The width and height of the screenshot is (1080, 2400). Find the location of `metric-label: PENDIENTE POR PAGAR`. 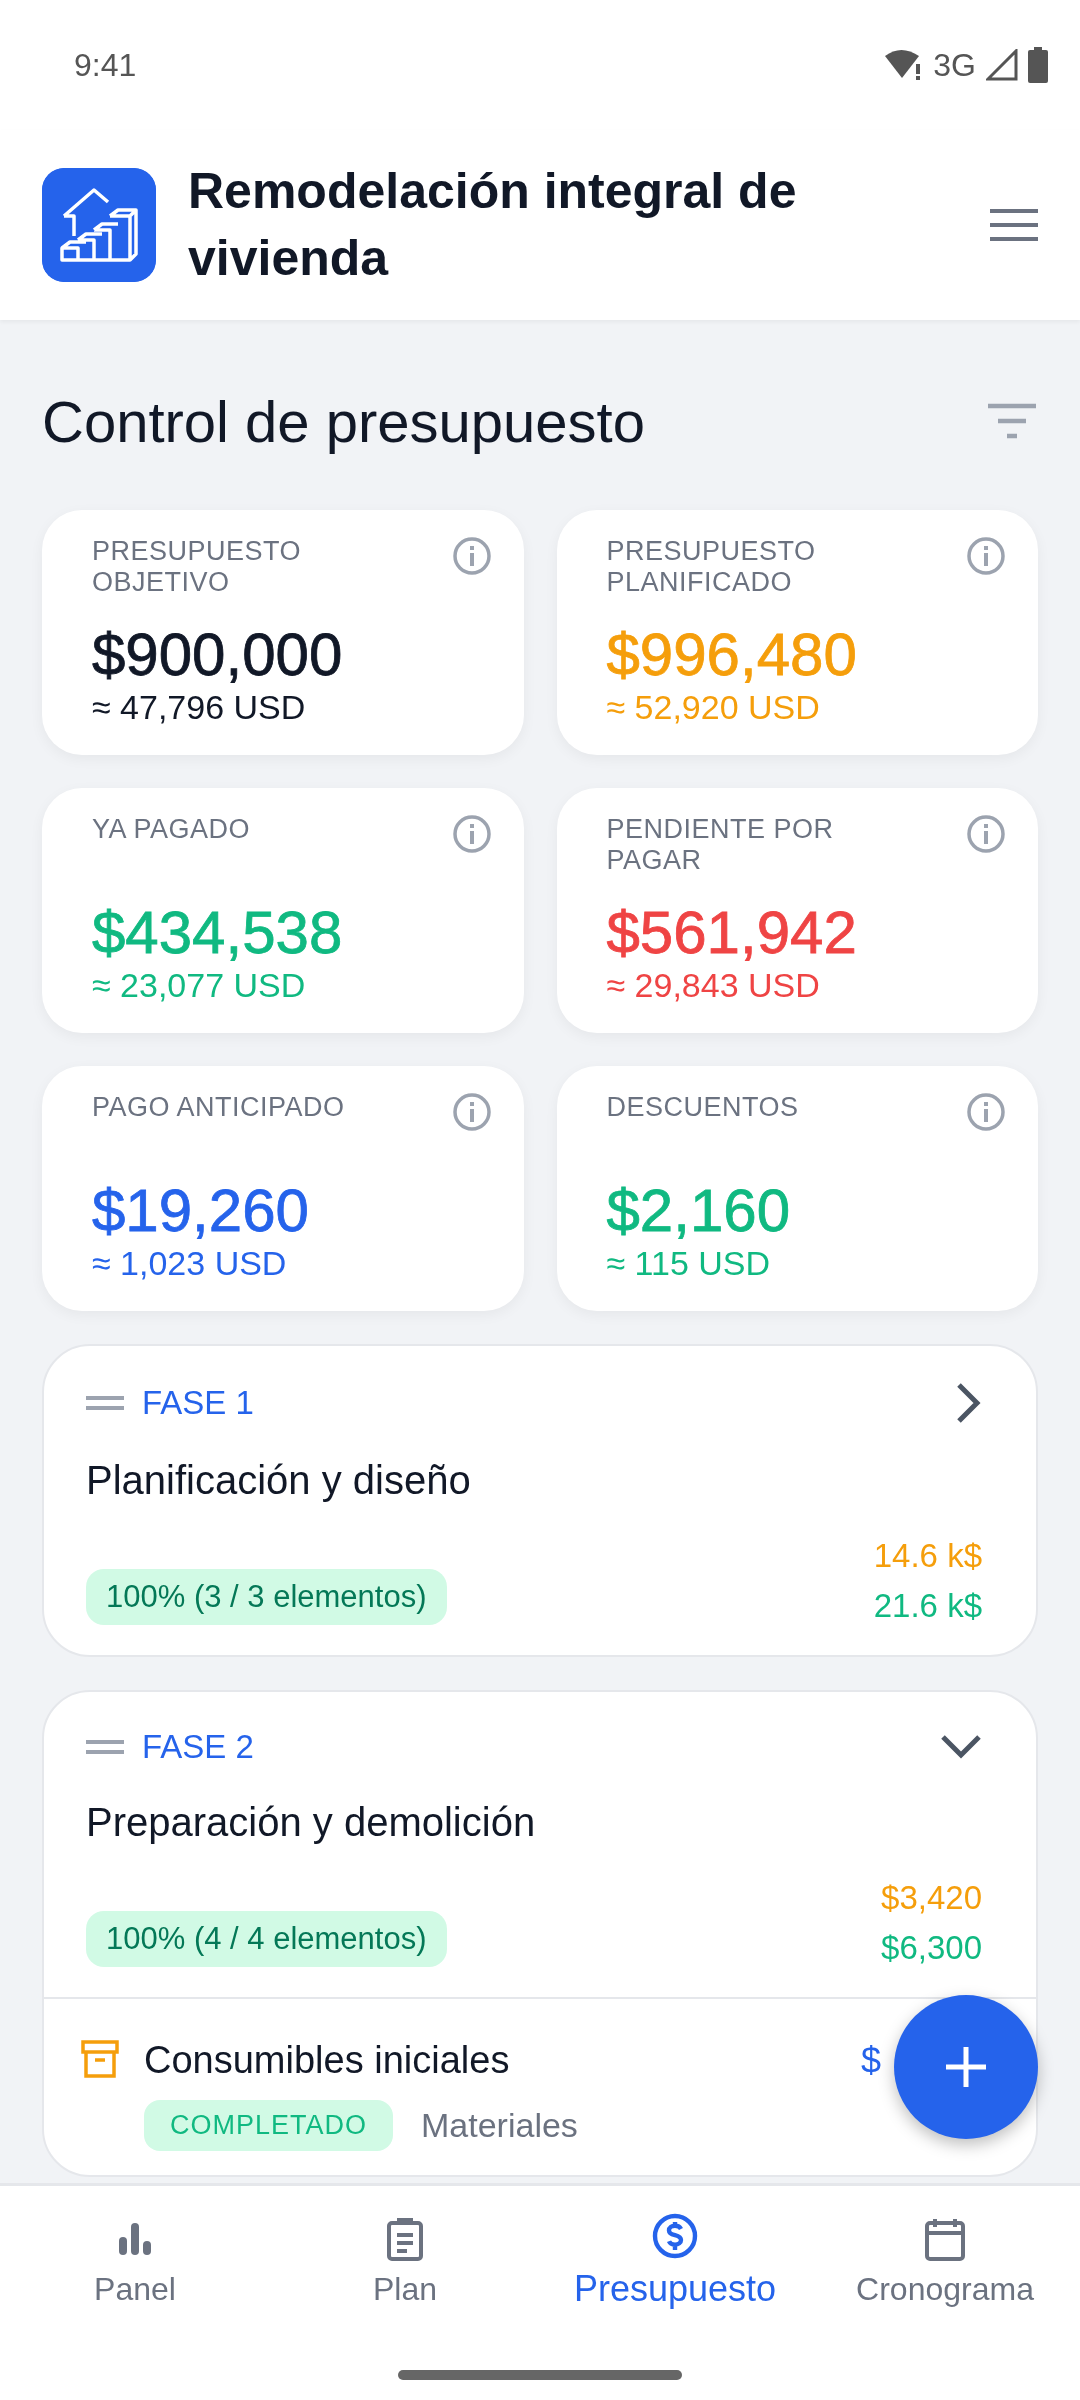

metric-label: PENDIENTE POR PAGAR is located at coordinates (720, 845).